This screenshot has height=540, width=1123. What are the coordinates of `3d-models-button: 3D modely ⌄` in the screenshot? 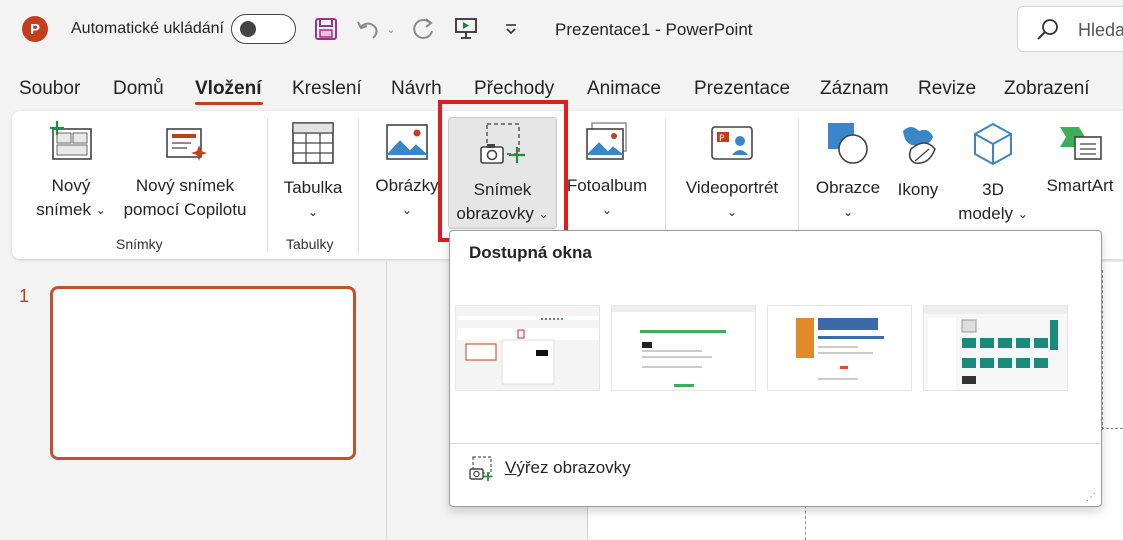 It's located at (993, 174).